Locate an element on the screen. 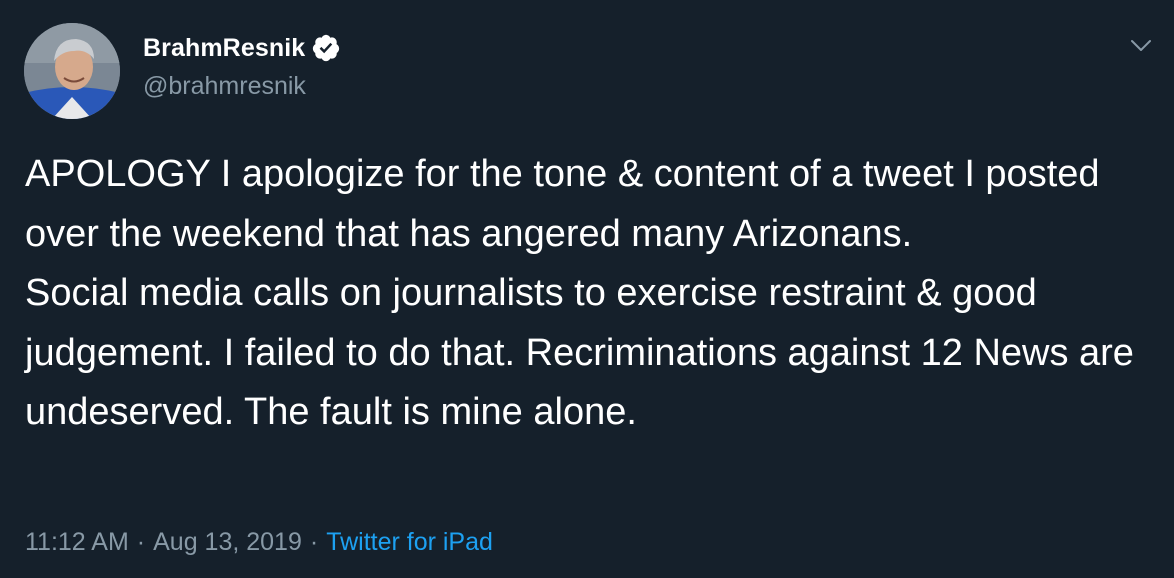 The image size is (1174, 578). avatar is located at coordinates (72, 71).